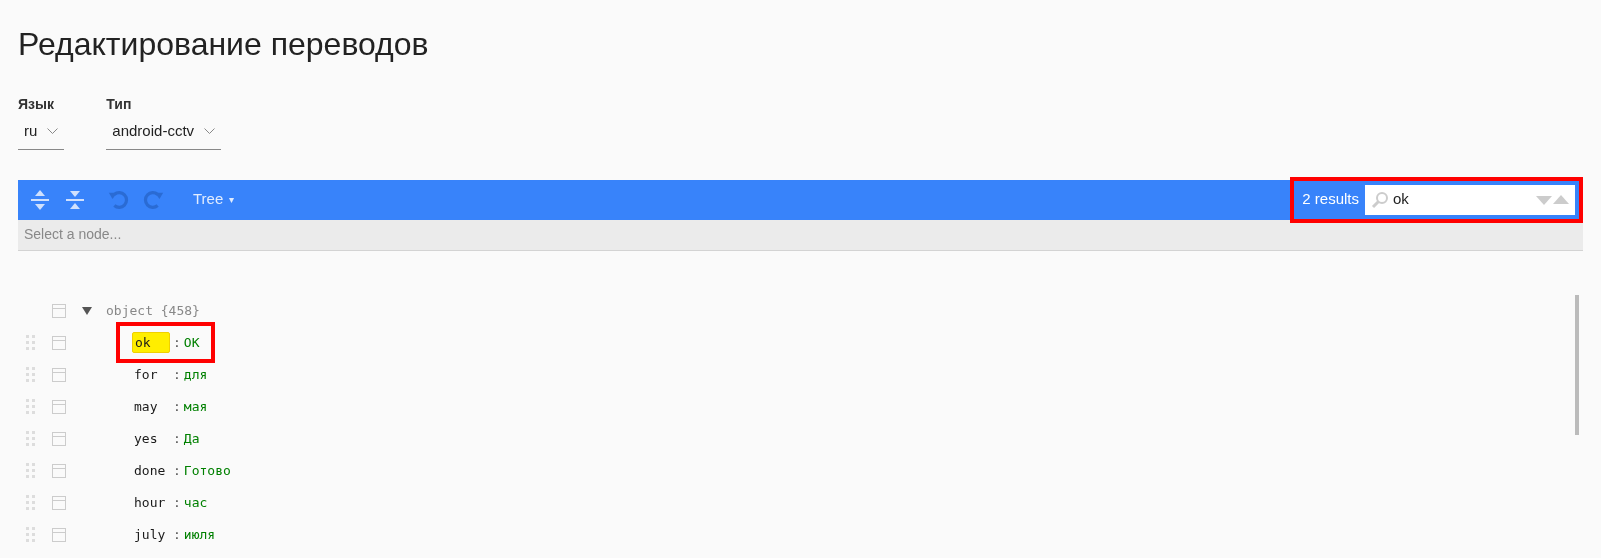  What do you see at coordinates (199, 534) in the screenshot?
I see `node-value: июля` at bounding box center [199, 534].